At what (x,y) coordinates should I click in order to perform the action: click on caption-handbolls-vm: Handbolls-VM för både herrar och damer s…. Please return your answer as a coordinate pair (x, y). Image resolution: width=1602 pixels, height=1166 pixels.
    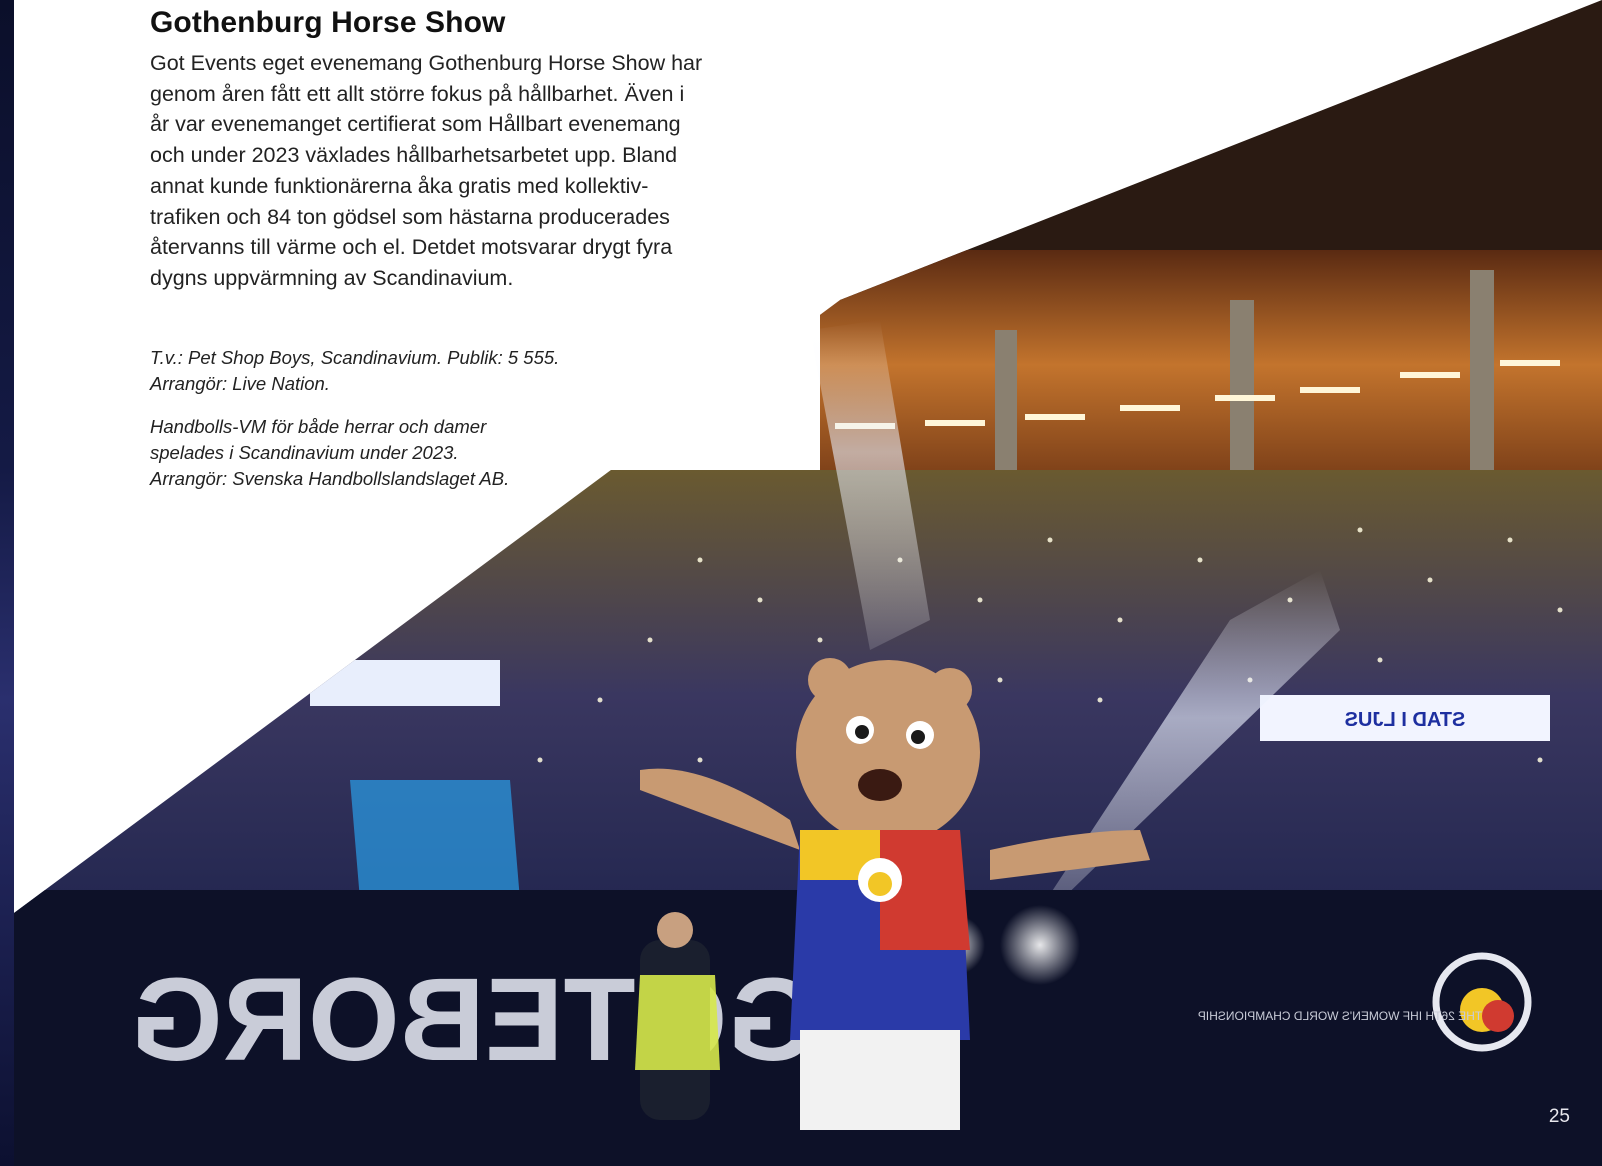
    Looking at the image, I should click on (330, 452).